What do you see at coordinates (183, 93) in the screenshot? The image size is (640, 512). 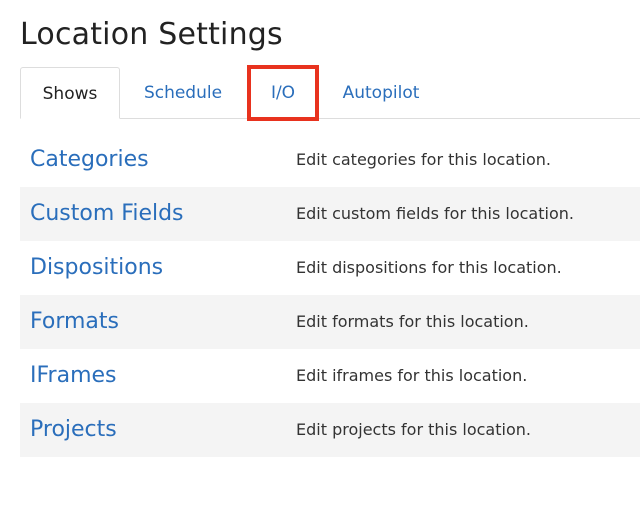 I see `tab-schedule: Schedule` at bounding box center [183, 93].